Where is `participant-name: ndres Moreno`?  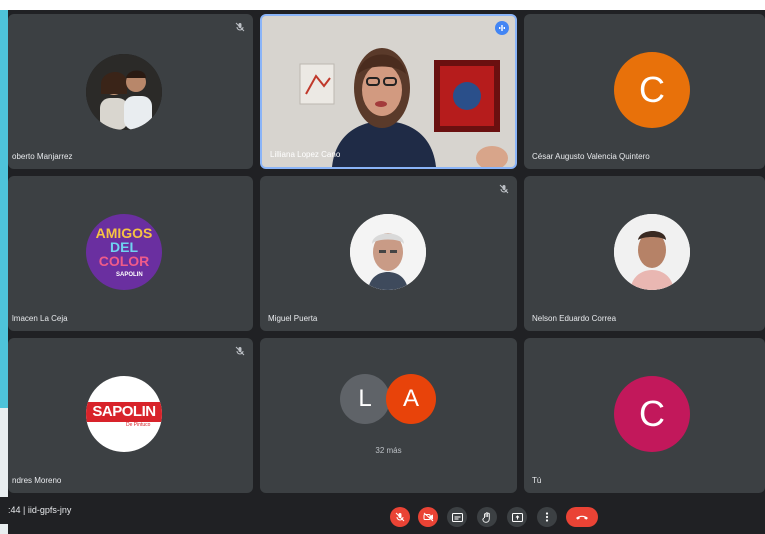 participant-name: ndres Moreno is located at coordinates (37, 480).